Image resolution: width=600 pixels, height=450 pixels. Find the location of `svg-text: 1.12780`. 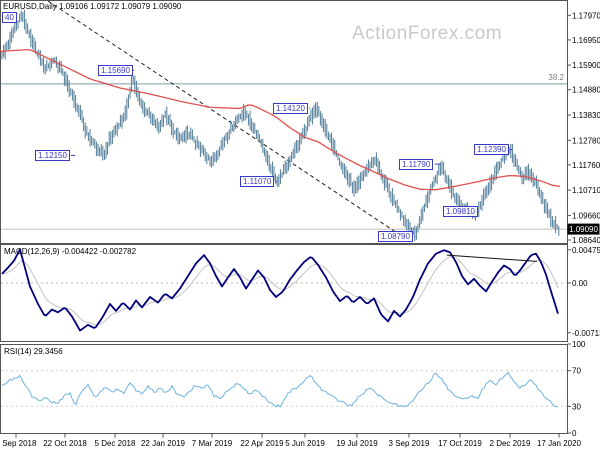

svg-text: 1.12780 is located at coordinates (586, 140).